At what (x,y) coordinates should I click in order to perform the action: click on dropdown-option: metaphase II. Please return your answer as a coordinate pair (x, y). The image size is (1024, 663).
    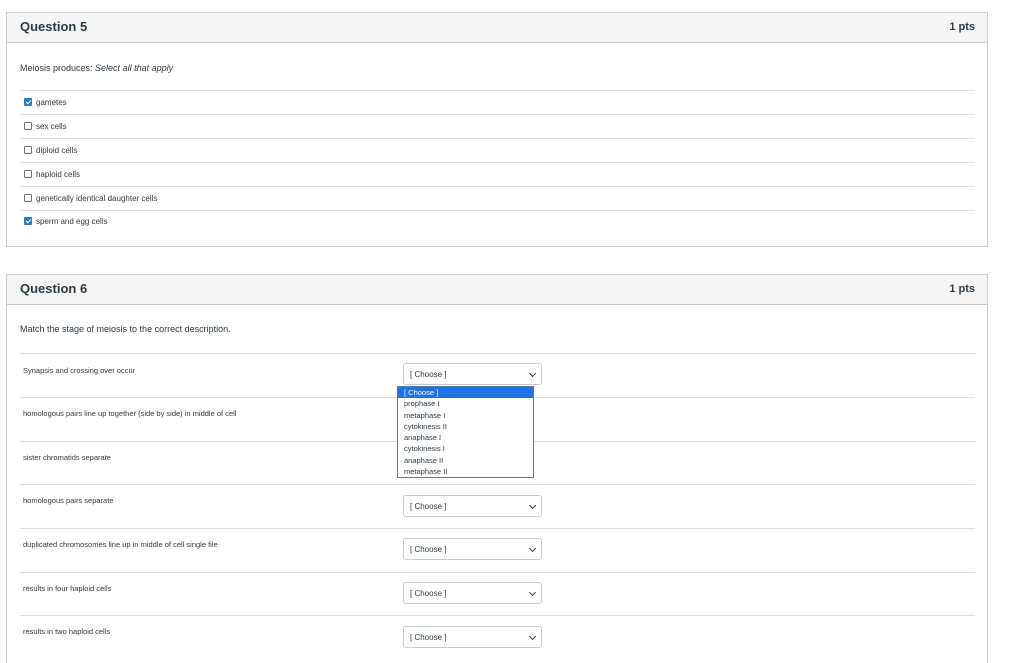
    Looking at the image, I should click on (465, 471).